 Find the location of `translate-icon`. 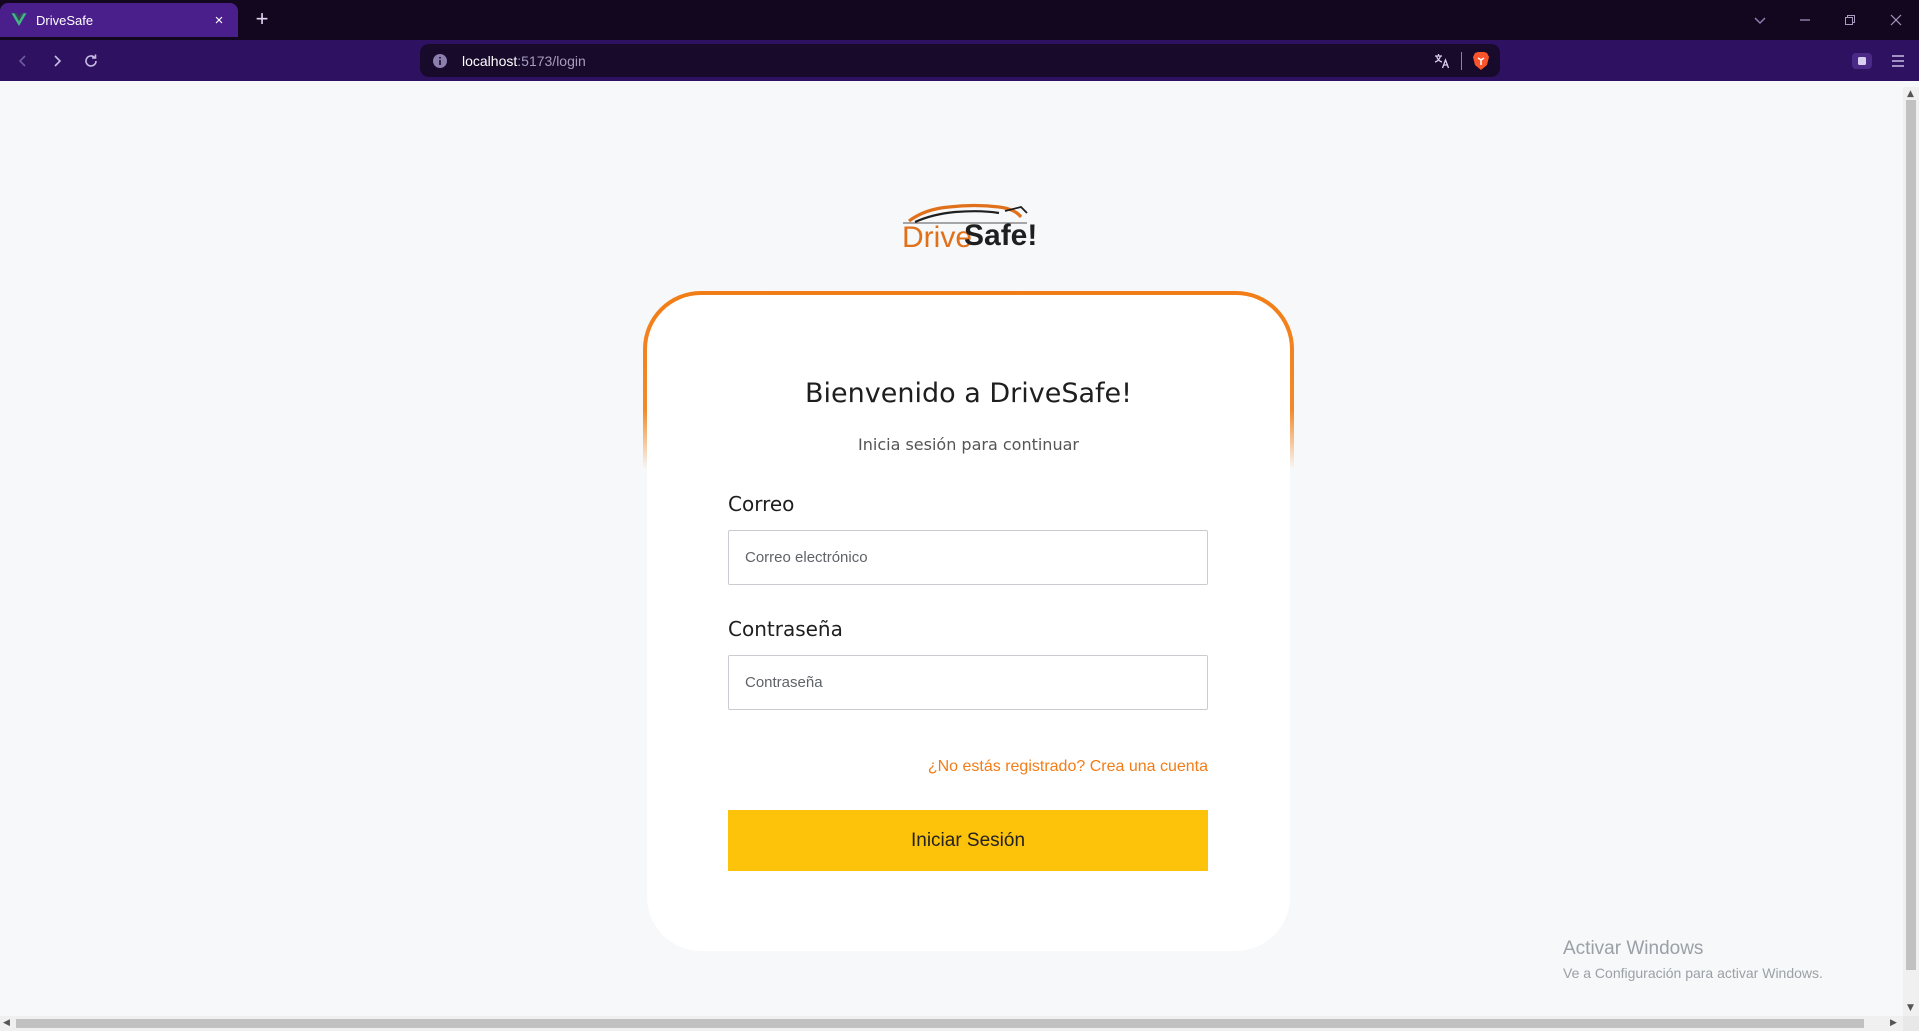

translate-icon is located at coordinates (1442, 61).